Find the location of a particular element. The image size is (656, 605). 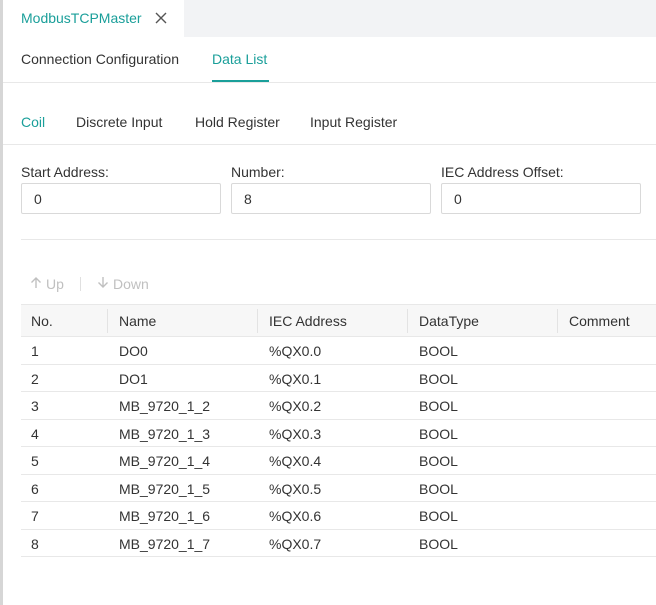

row-number: 6 is located at coordinates (35, 488).